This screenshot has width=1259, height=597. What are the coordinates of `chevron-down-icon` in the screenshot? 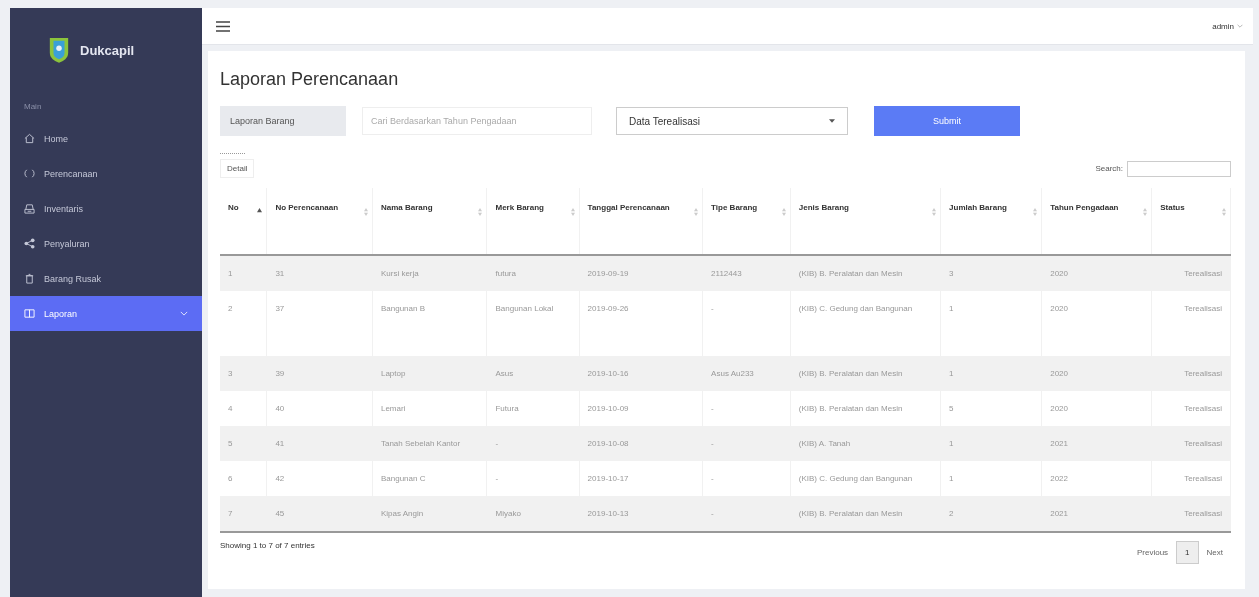 It's located at (1240, 26).